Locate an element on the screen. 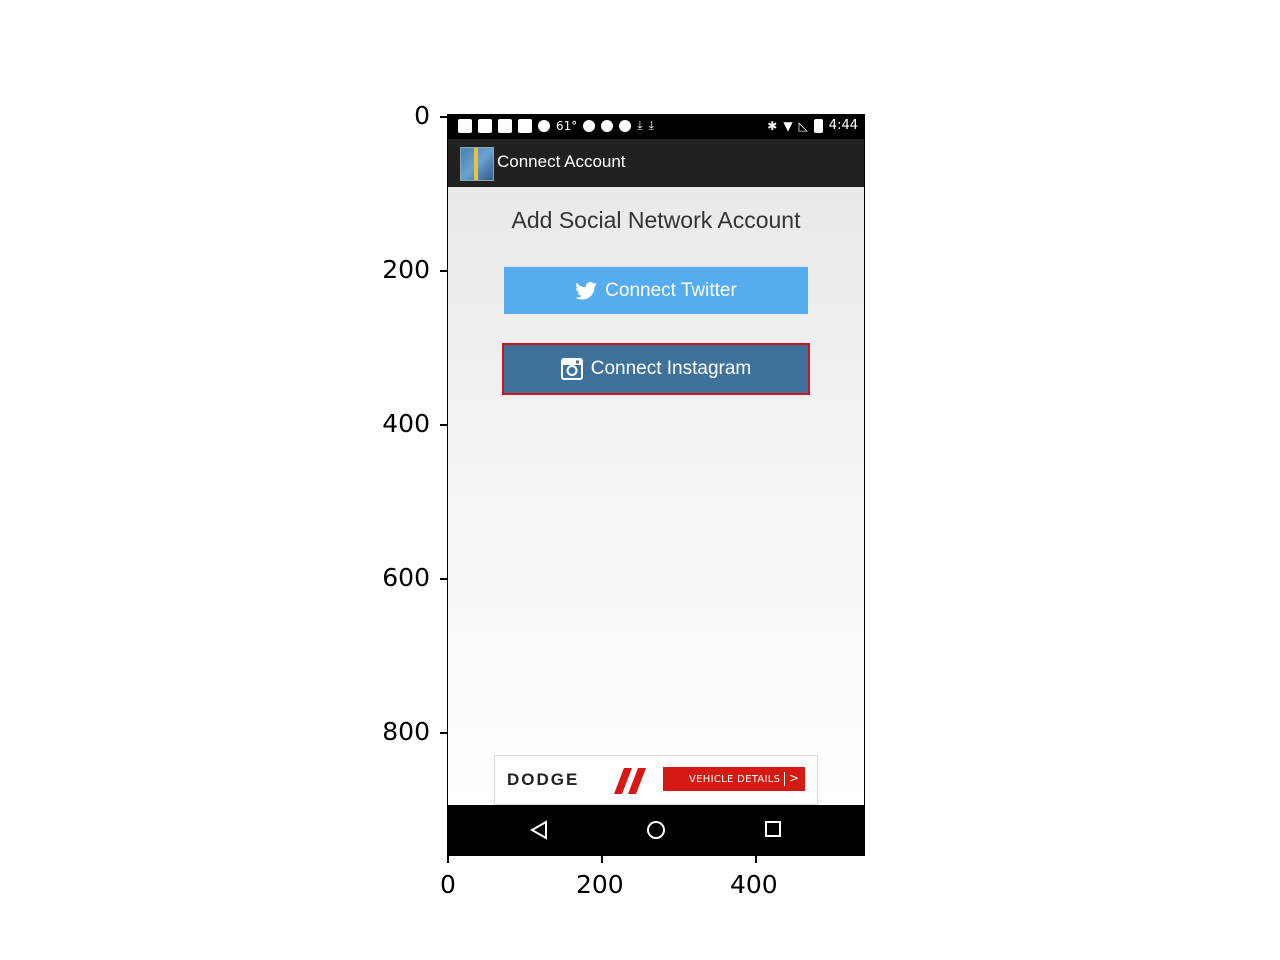  ad-banner: DODGE VEHICLE DETAILS > is located at coordinates (656, 780).